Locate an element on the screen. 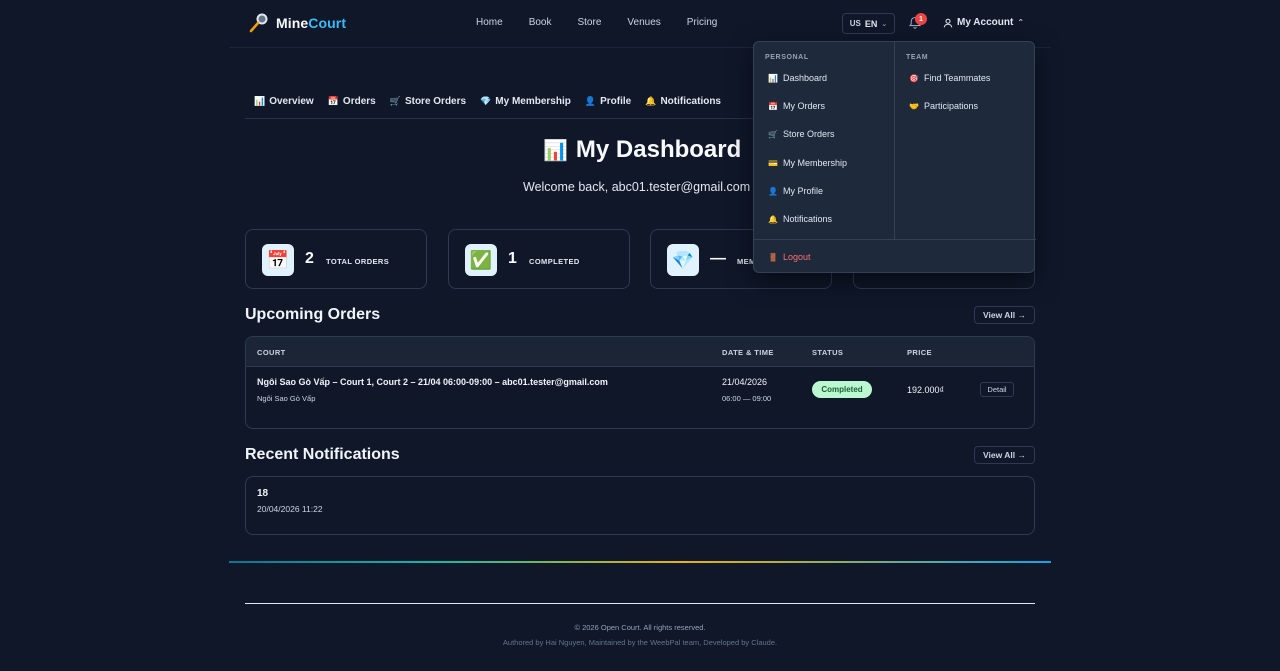  language-code: EN is located at coordinates (871, 23).